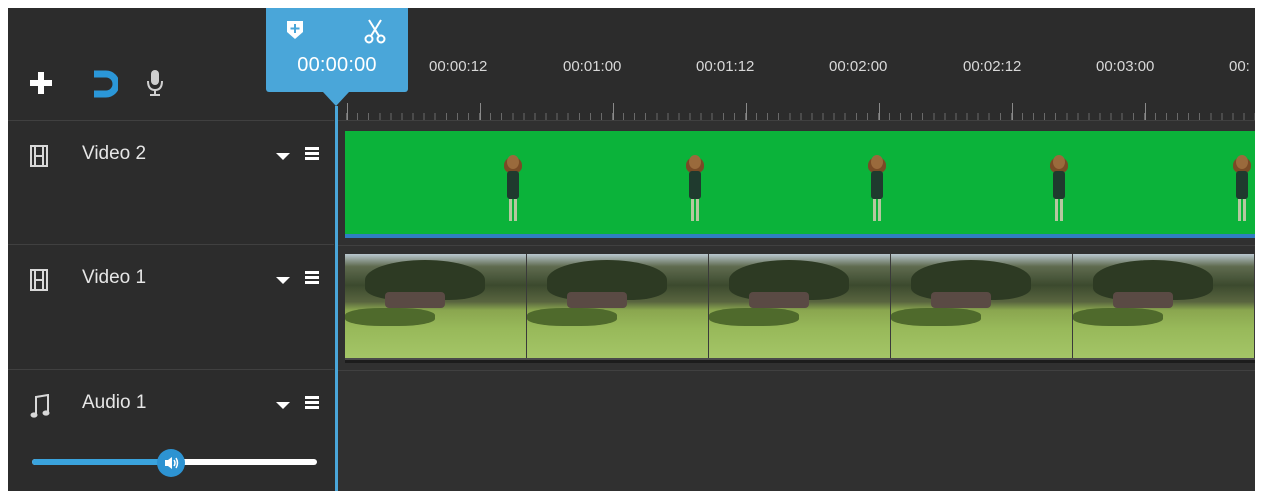  I want to click on plus-icon, so click(41, 83).